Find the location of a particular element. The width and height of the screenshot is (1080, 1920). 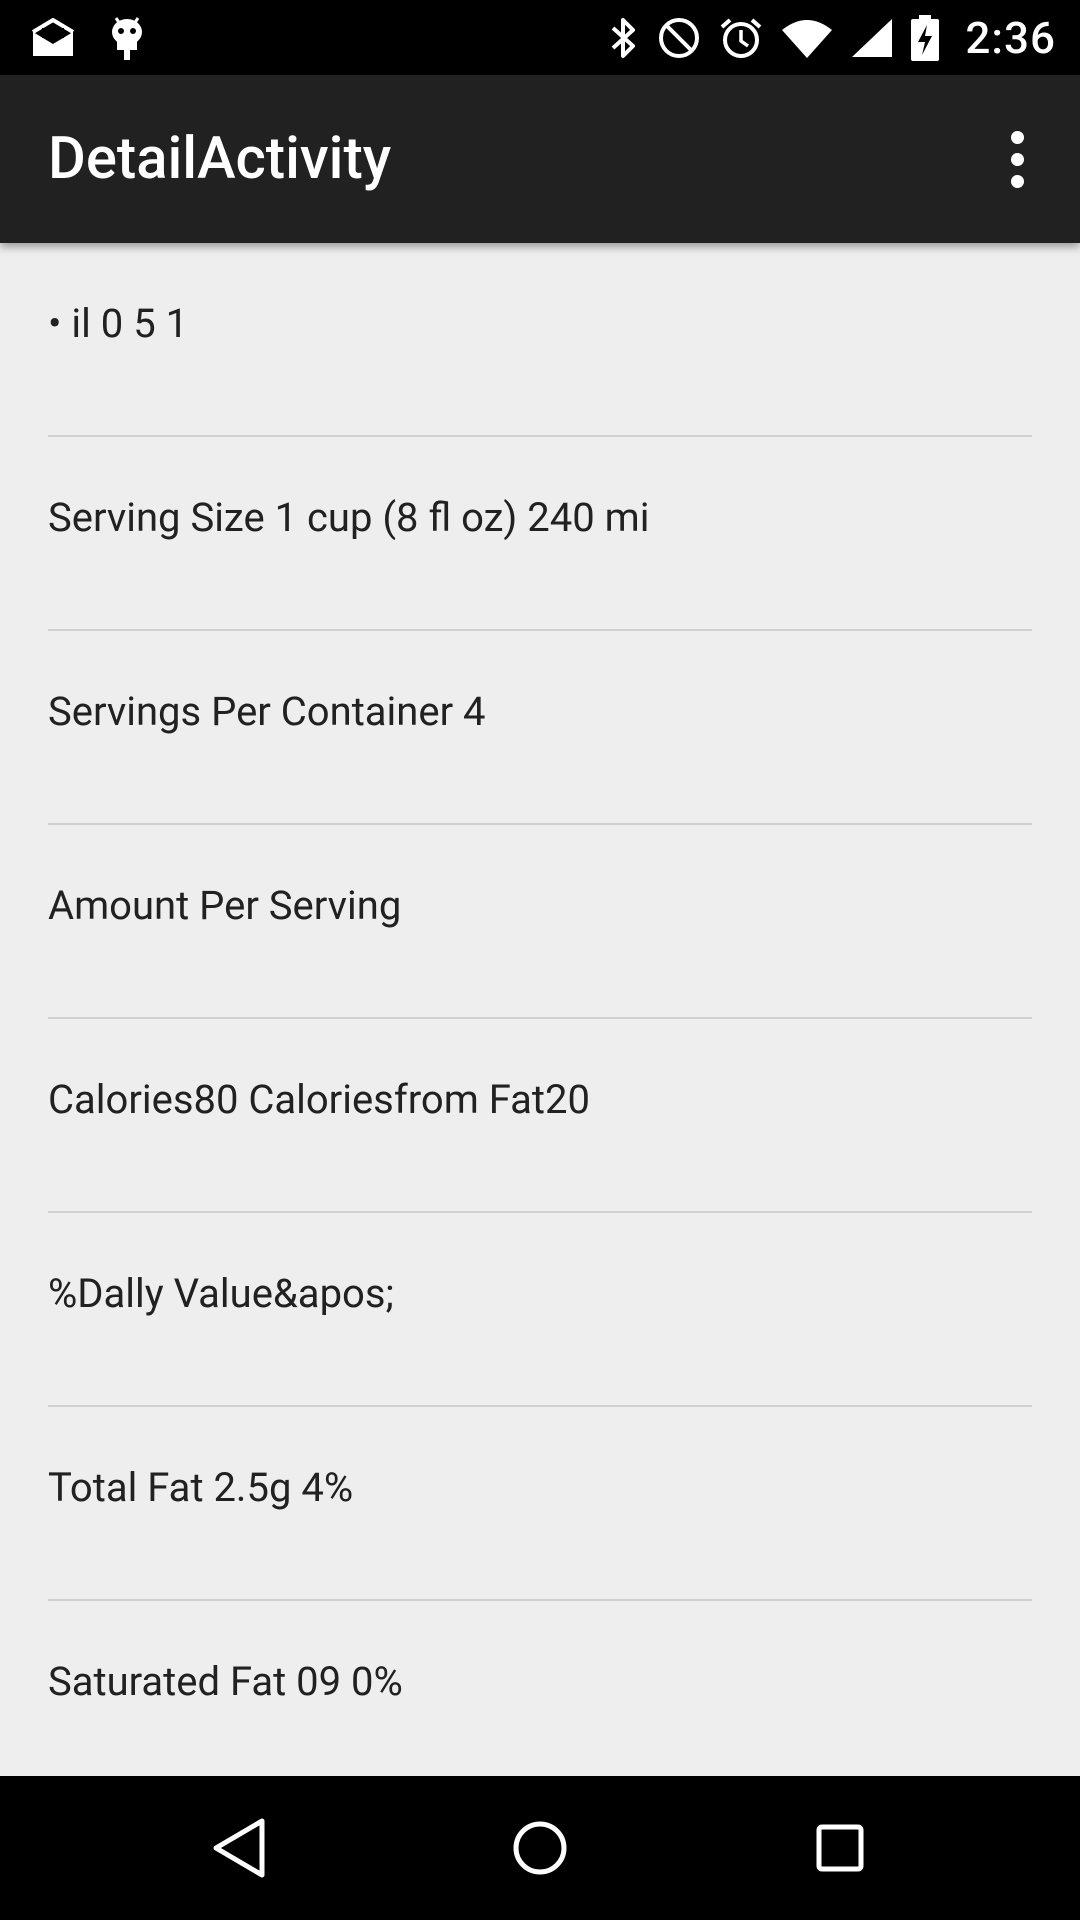

bluetooth-icon is located at coordinates (624, 38).